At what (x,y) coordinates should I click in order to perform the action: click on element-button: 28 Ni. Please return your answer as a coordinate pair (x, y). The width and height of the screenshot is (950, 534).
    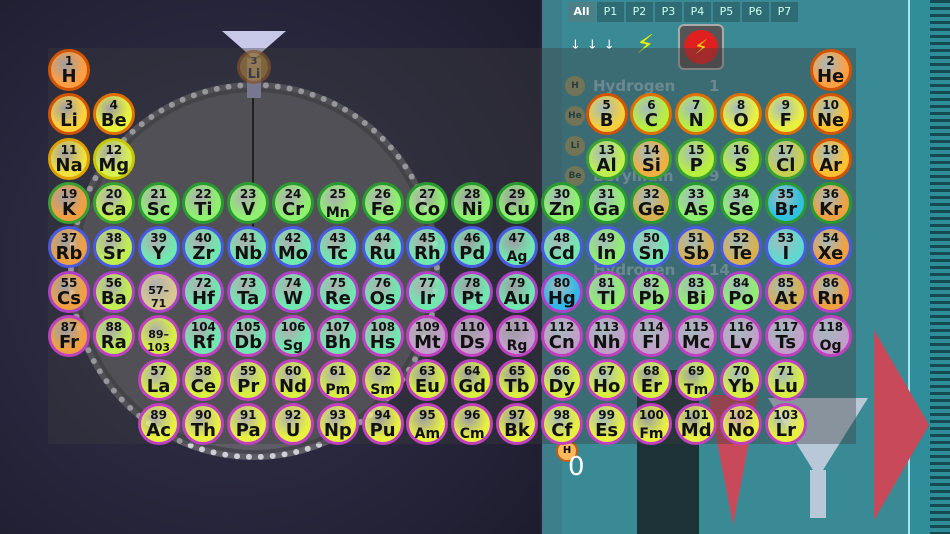
    Looking at the image, I should click on (472, 202).